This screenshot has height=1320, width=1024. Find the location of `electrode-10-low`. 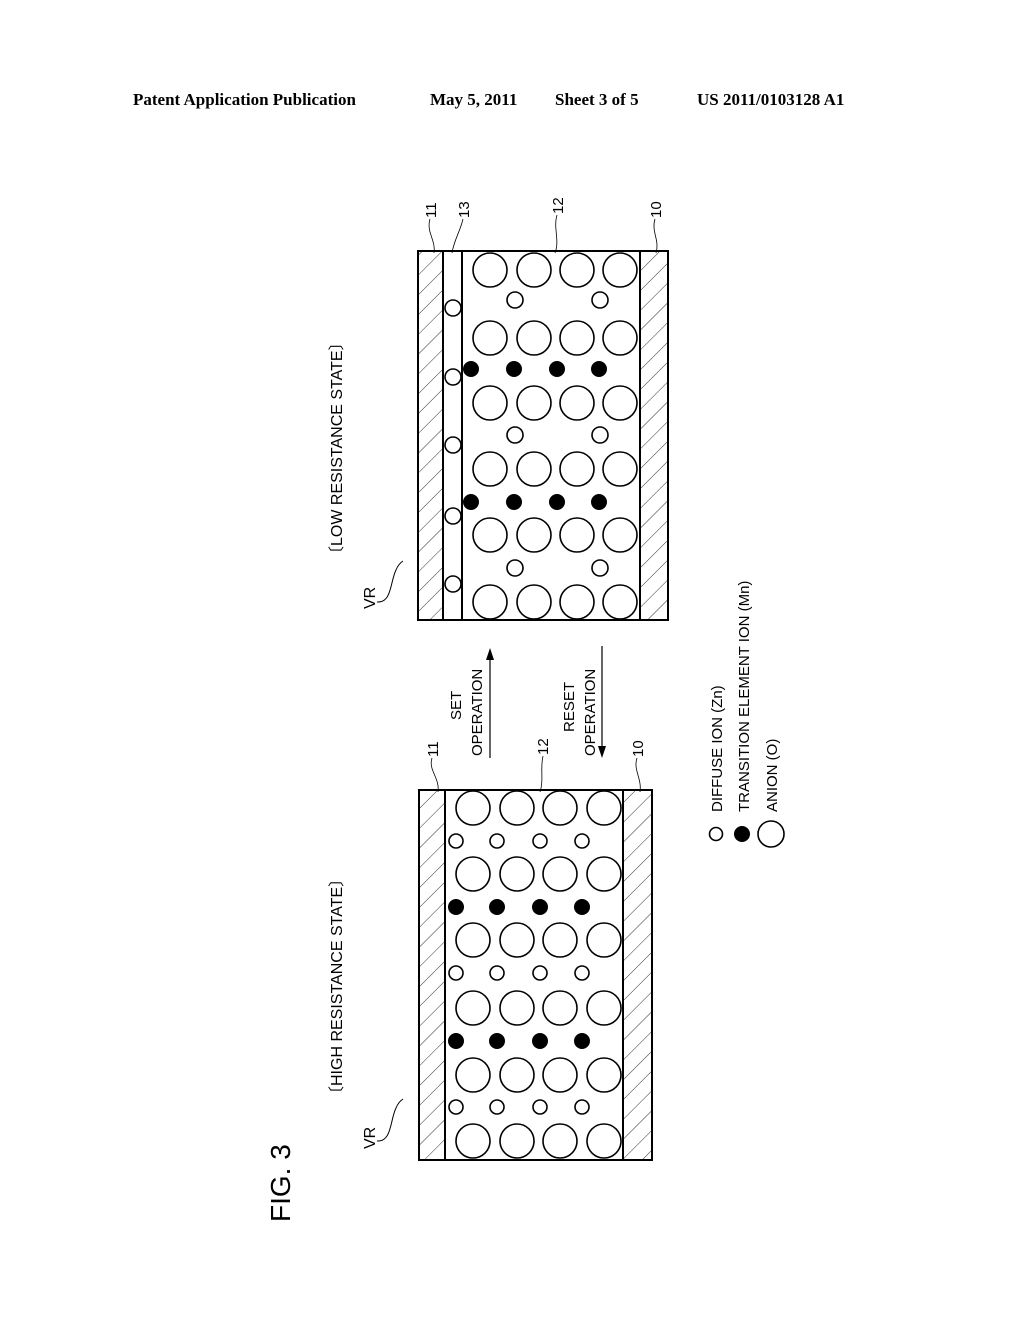

electrode-10-low is located at coordinates (654, 435).